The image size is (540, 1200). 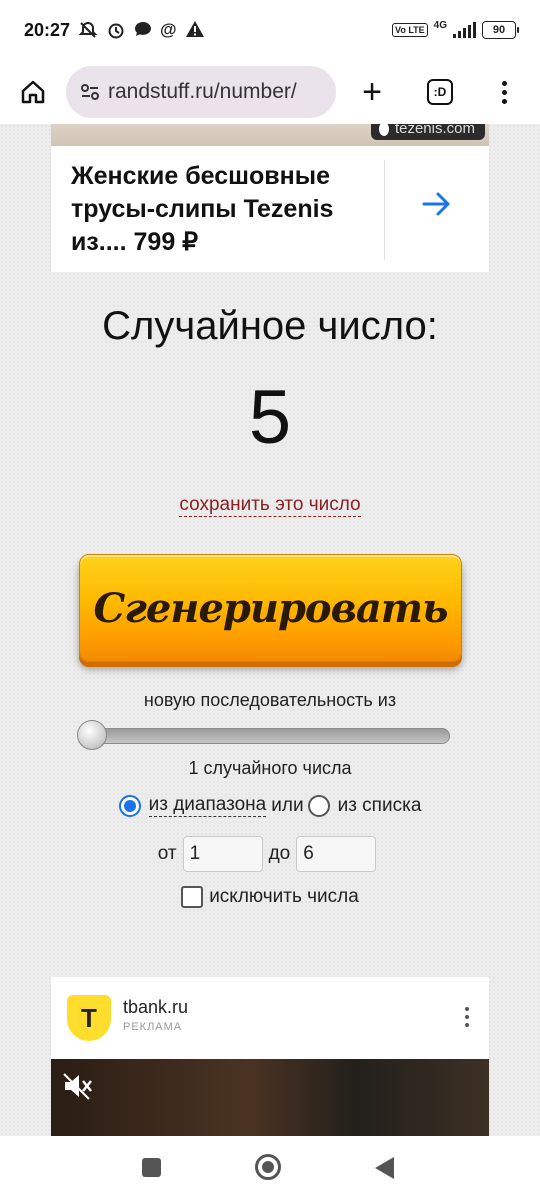 What do you see at coordinates (90, 92) in the screenshot?
I see `site-settings-icon` at bounding box center [90, 92].